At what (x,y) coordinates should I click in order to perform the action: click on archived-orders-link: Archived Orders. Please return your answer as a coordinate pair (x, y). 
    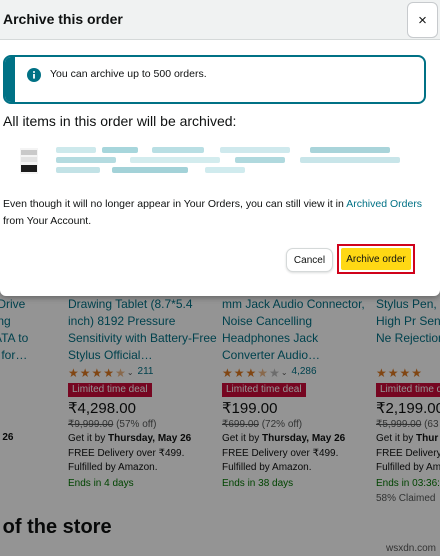
    Looking at the image, I should click on (384, 204).